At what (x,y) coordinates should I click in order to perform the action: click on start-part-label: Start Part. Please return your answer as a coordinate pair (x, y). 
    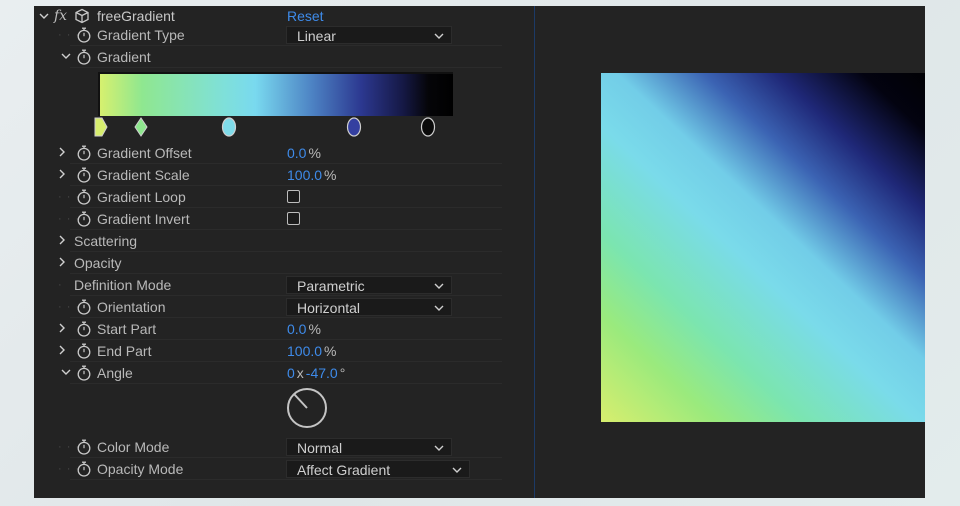
    Looking at the image, I should click on (127, 329).